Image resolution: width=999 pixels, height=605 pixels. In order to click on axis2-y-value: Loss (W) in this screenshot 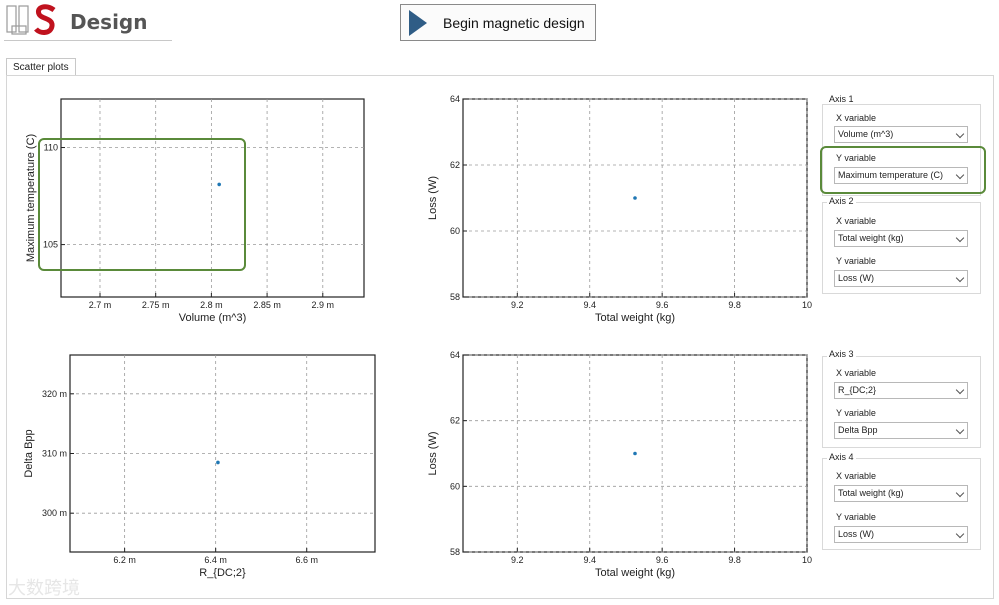, I will do `click(856, 278)`.